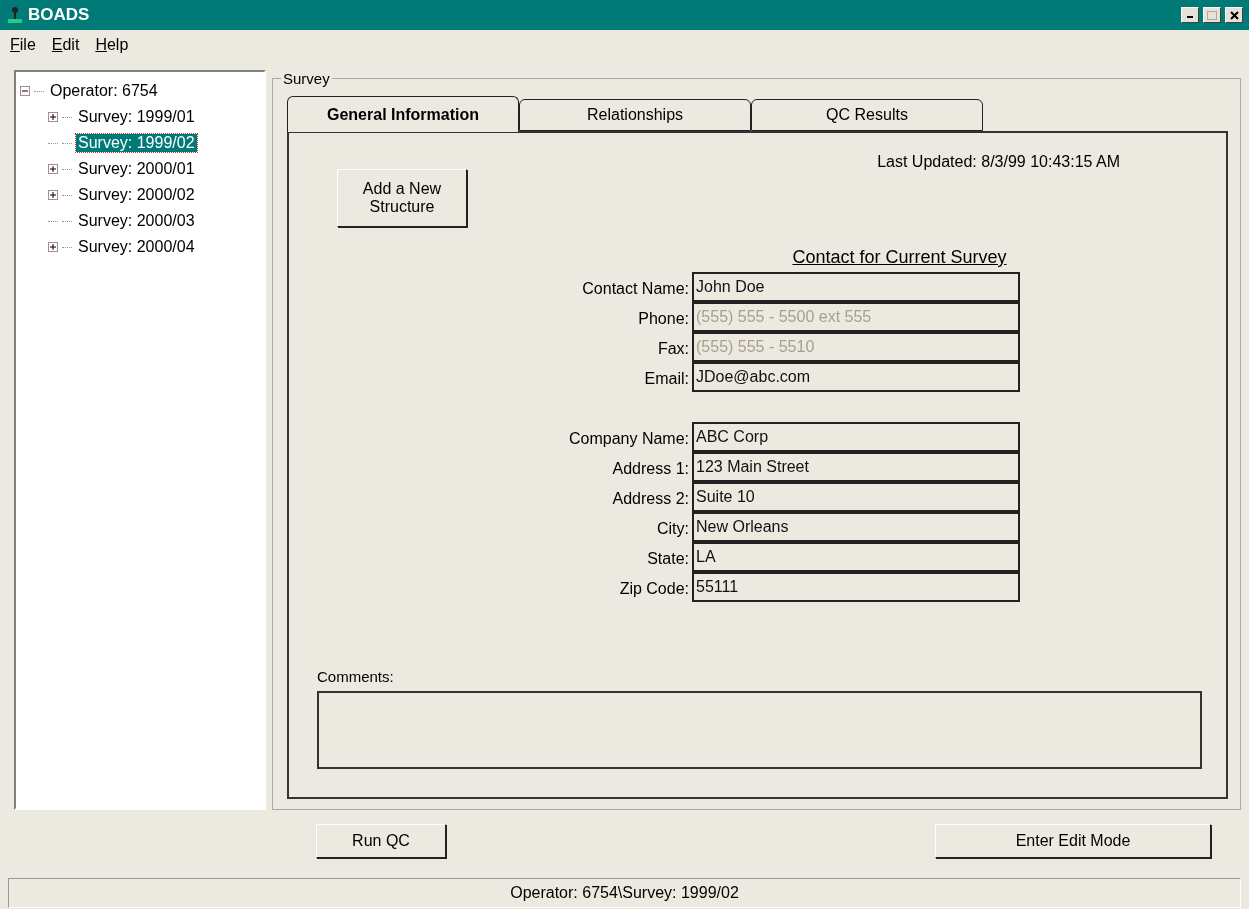 The width and height of the screenshot is (1249, 909). I want to click on tree-item: Survey: 2000/02, so click(136, 195).